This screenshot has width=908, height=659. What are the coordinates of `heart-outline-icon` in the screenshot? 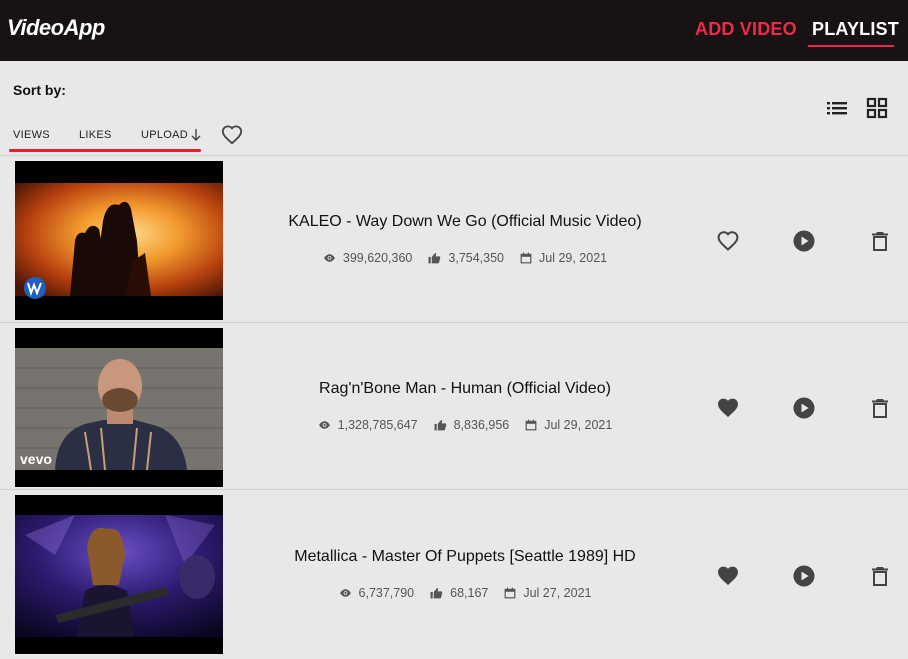 It's located at (232, 135).